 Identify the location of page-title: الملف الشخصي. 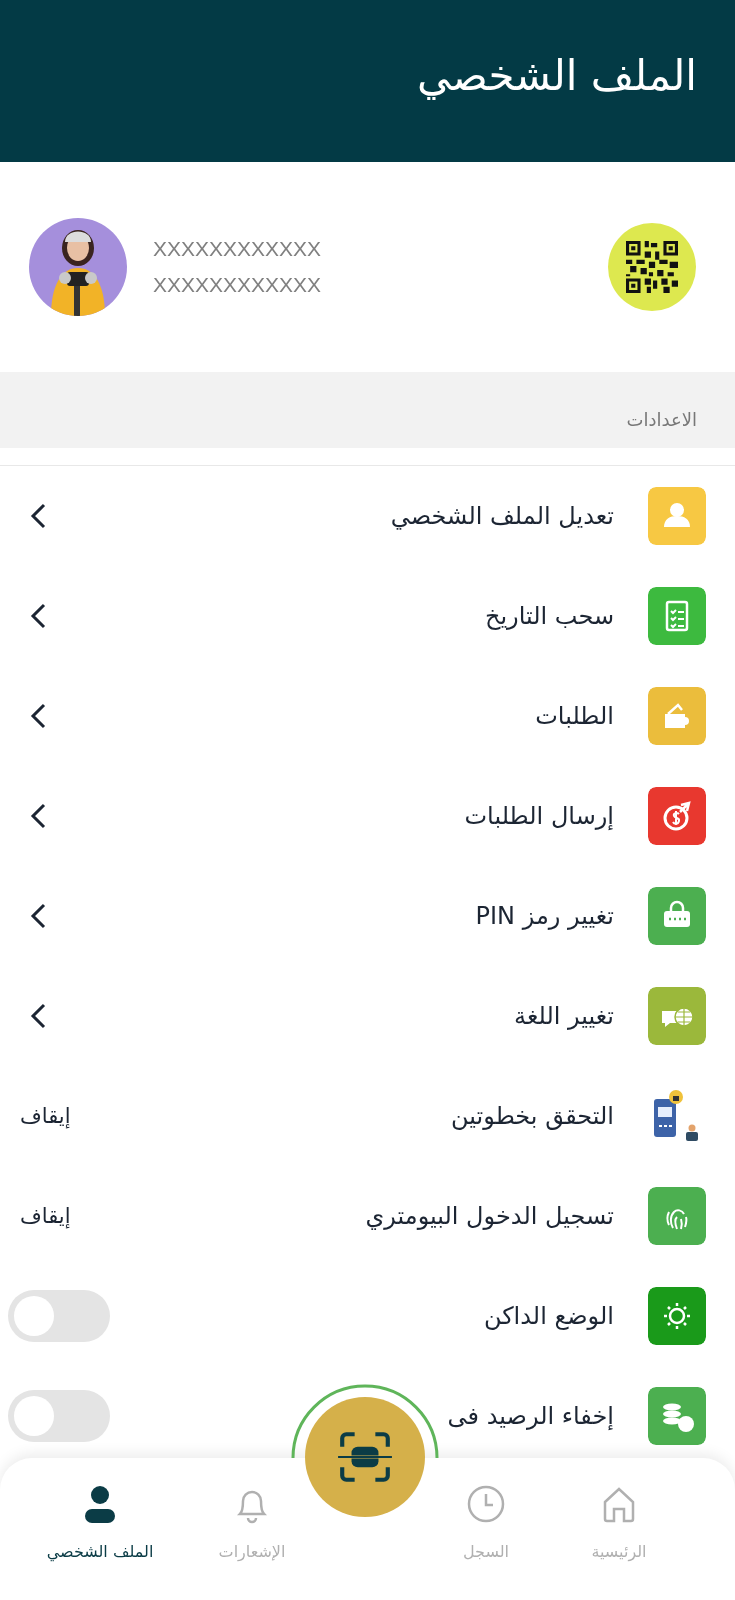
(557, 76).